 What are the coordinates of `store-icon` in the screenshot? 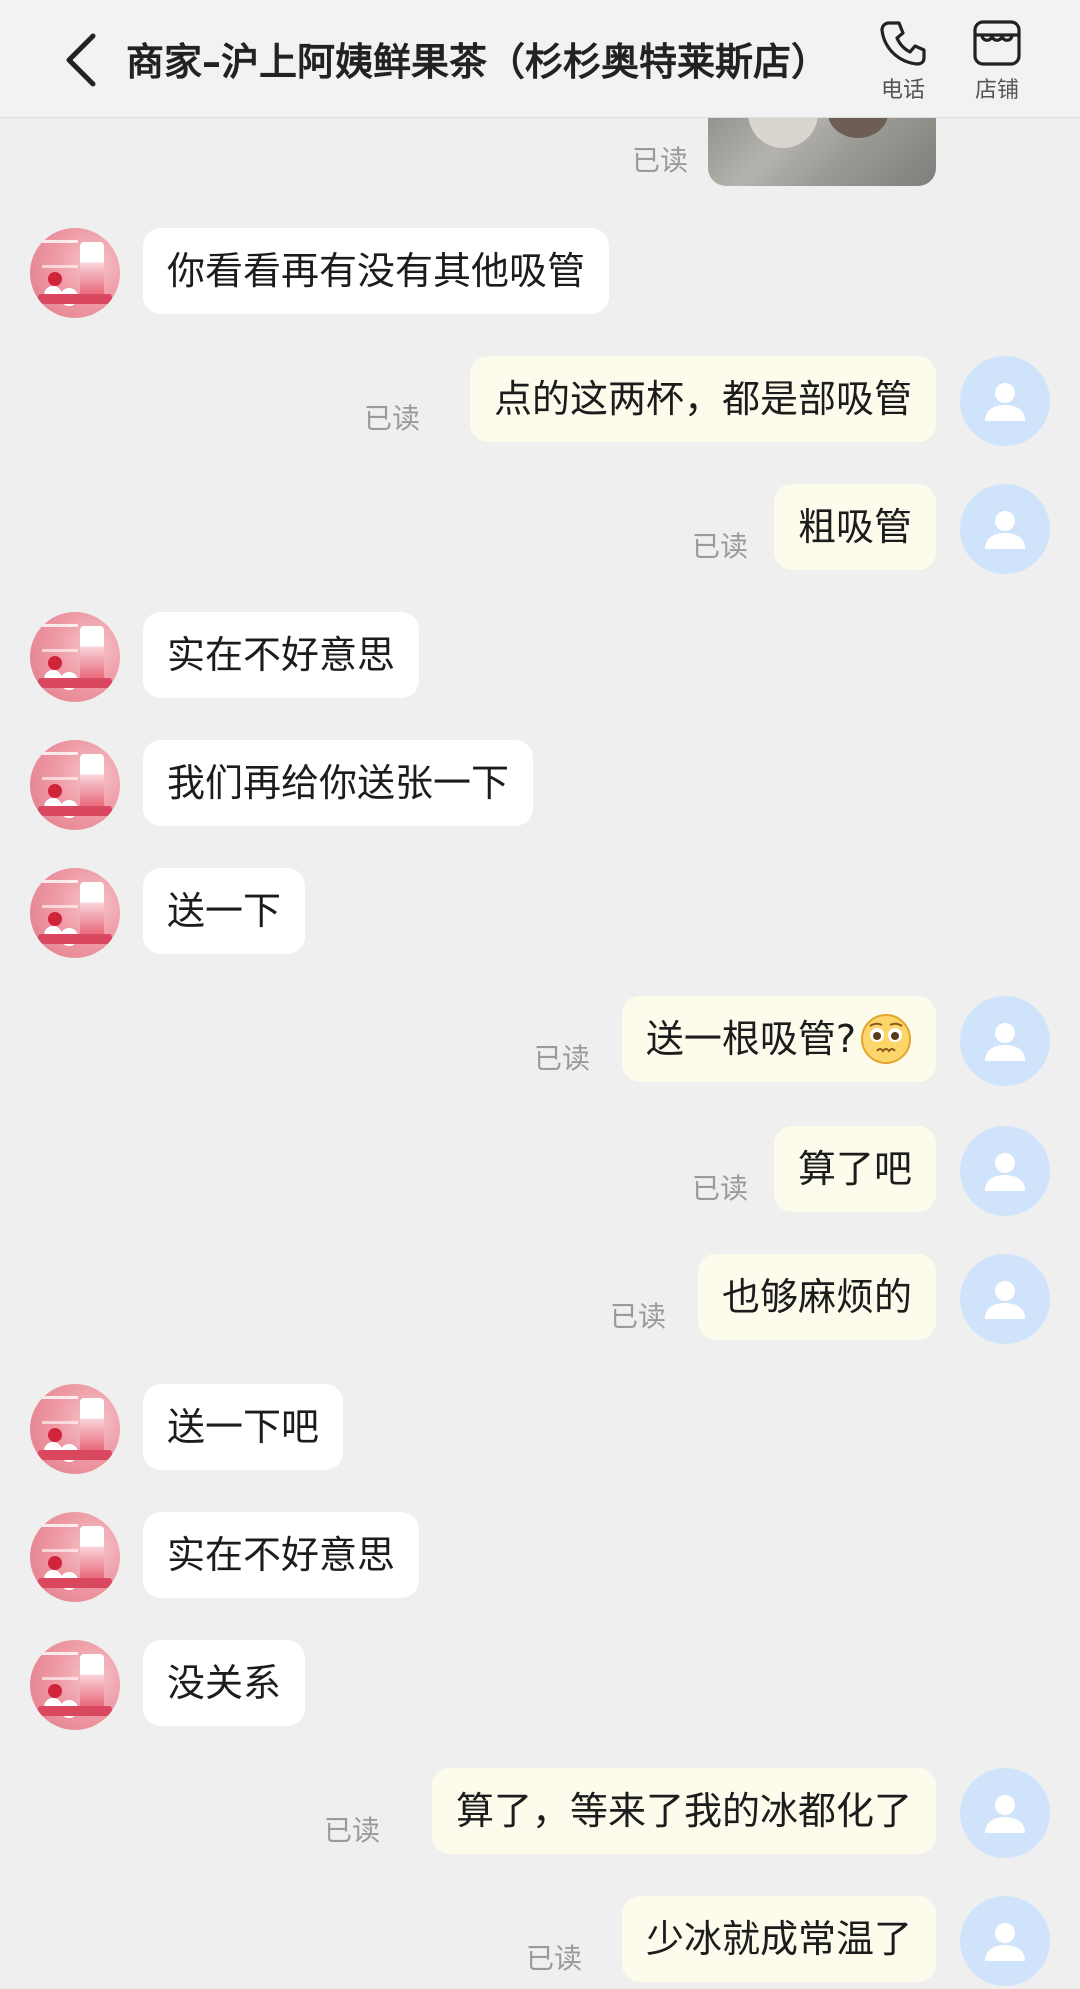 It's located at (997, 43).